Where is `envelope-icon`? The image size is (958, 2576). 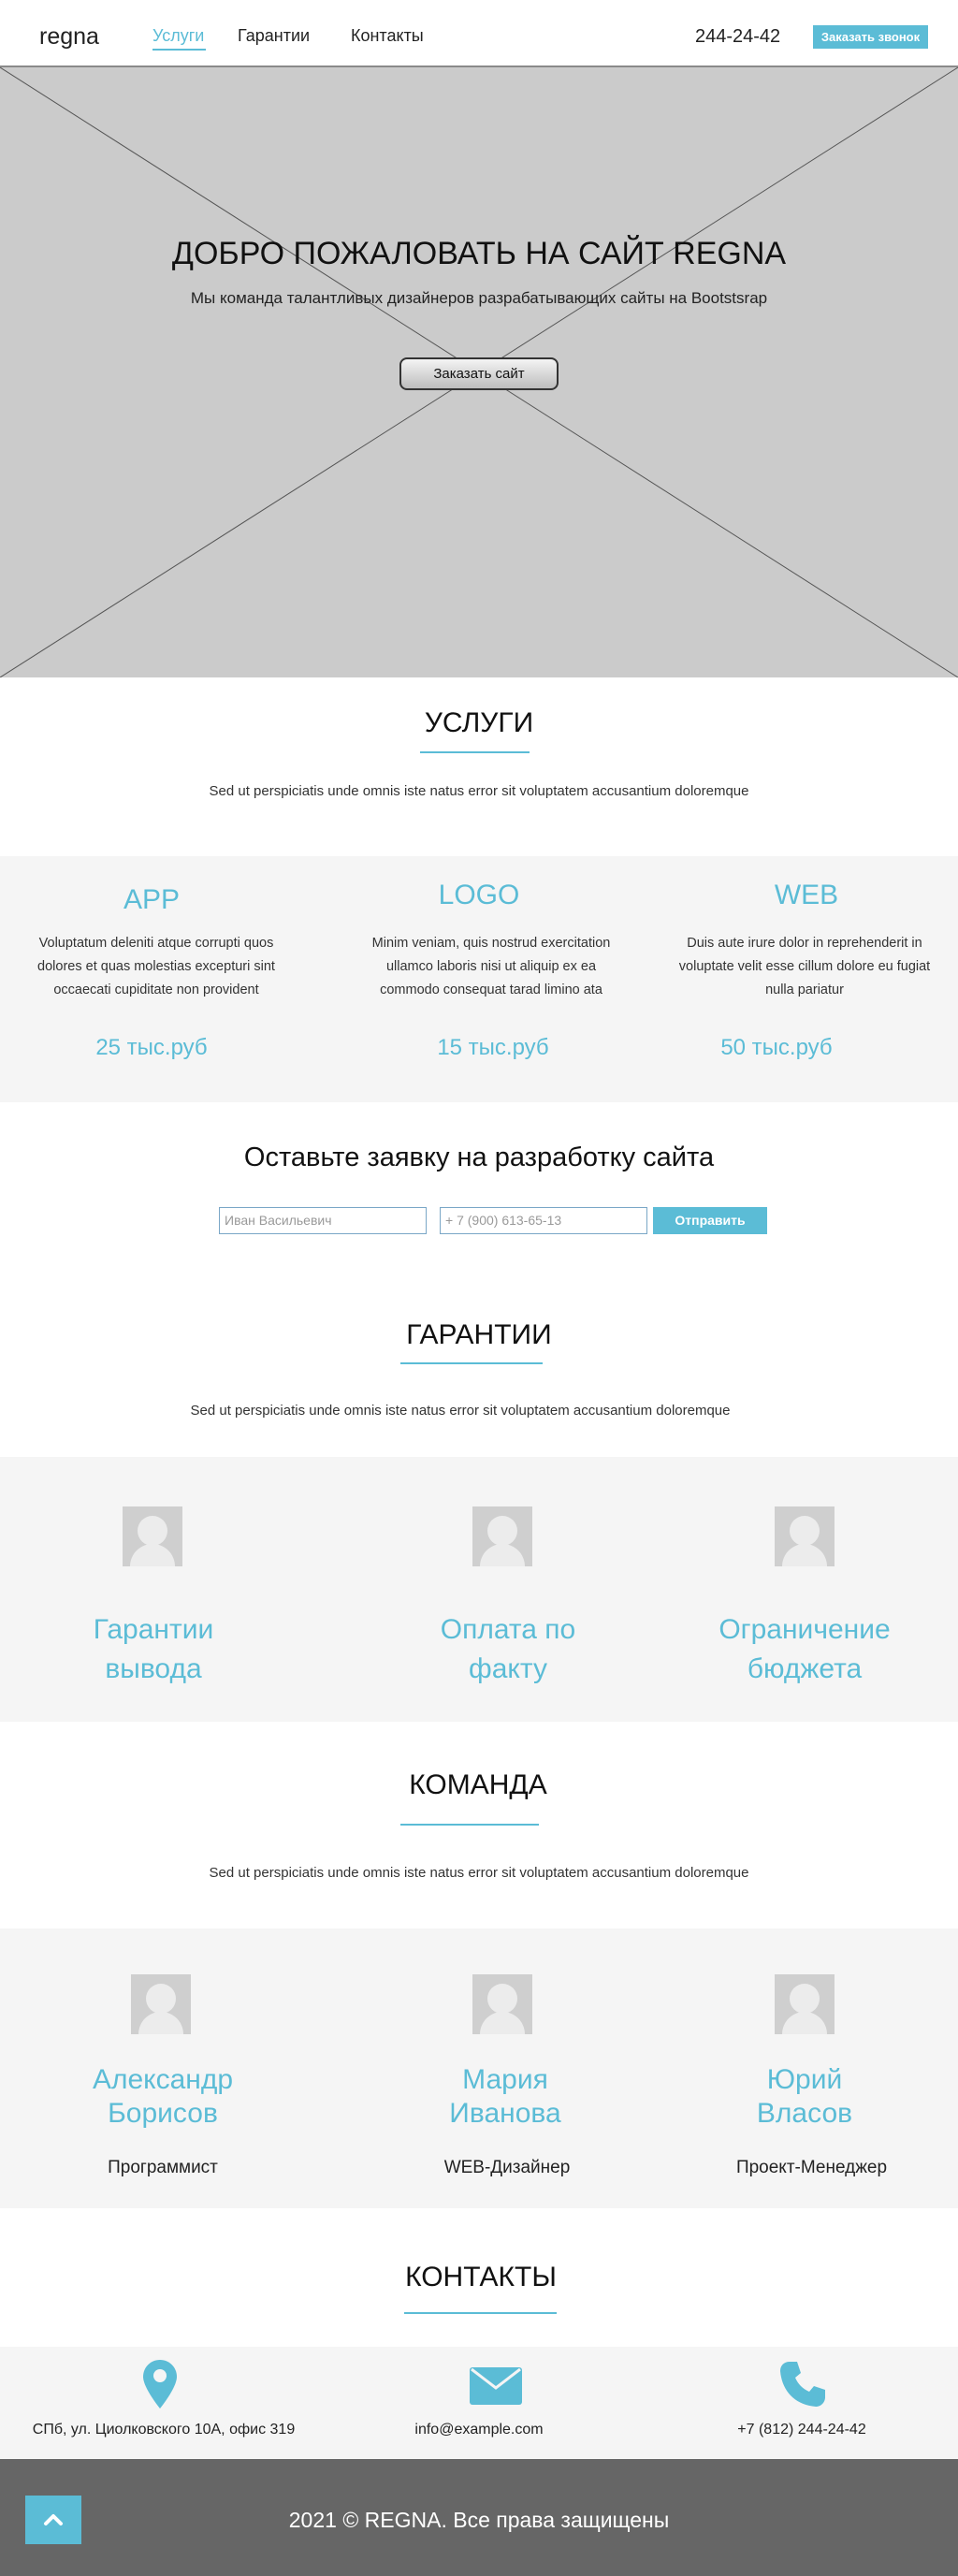
envelope-icon is located at coordinates (496, 2384).